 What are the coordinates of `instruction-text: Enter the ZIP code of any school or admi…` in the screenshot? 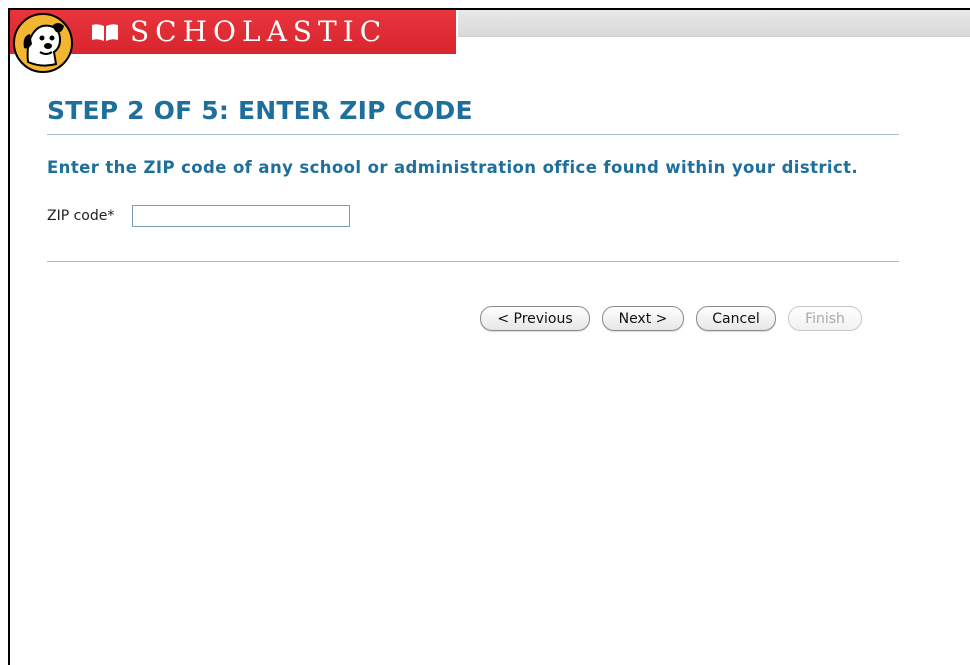 It's located at (453, 167).